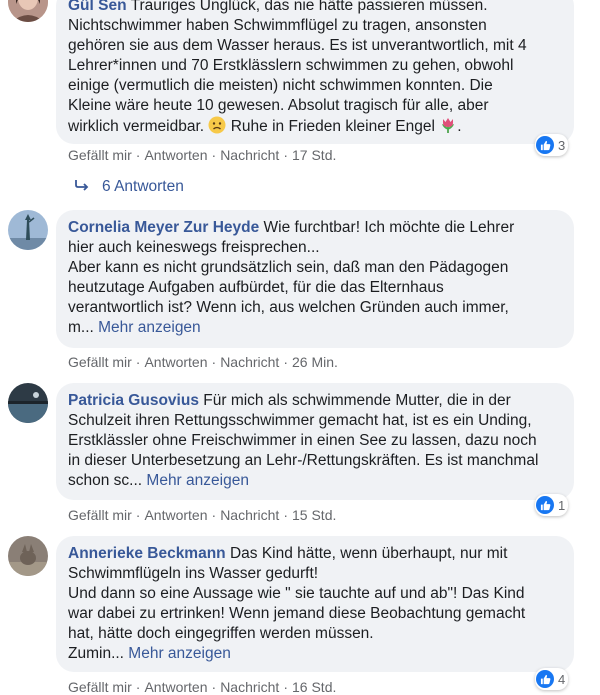  I want to click on comment-text: Das Kind hätte, wenn überhaupt, nur mit, so click(368, 553).